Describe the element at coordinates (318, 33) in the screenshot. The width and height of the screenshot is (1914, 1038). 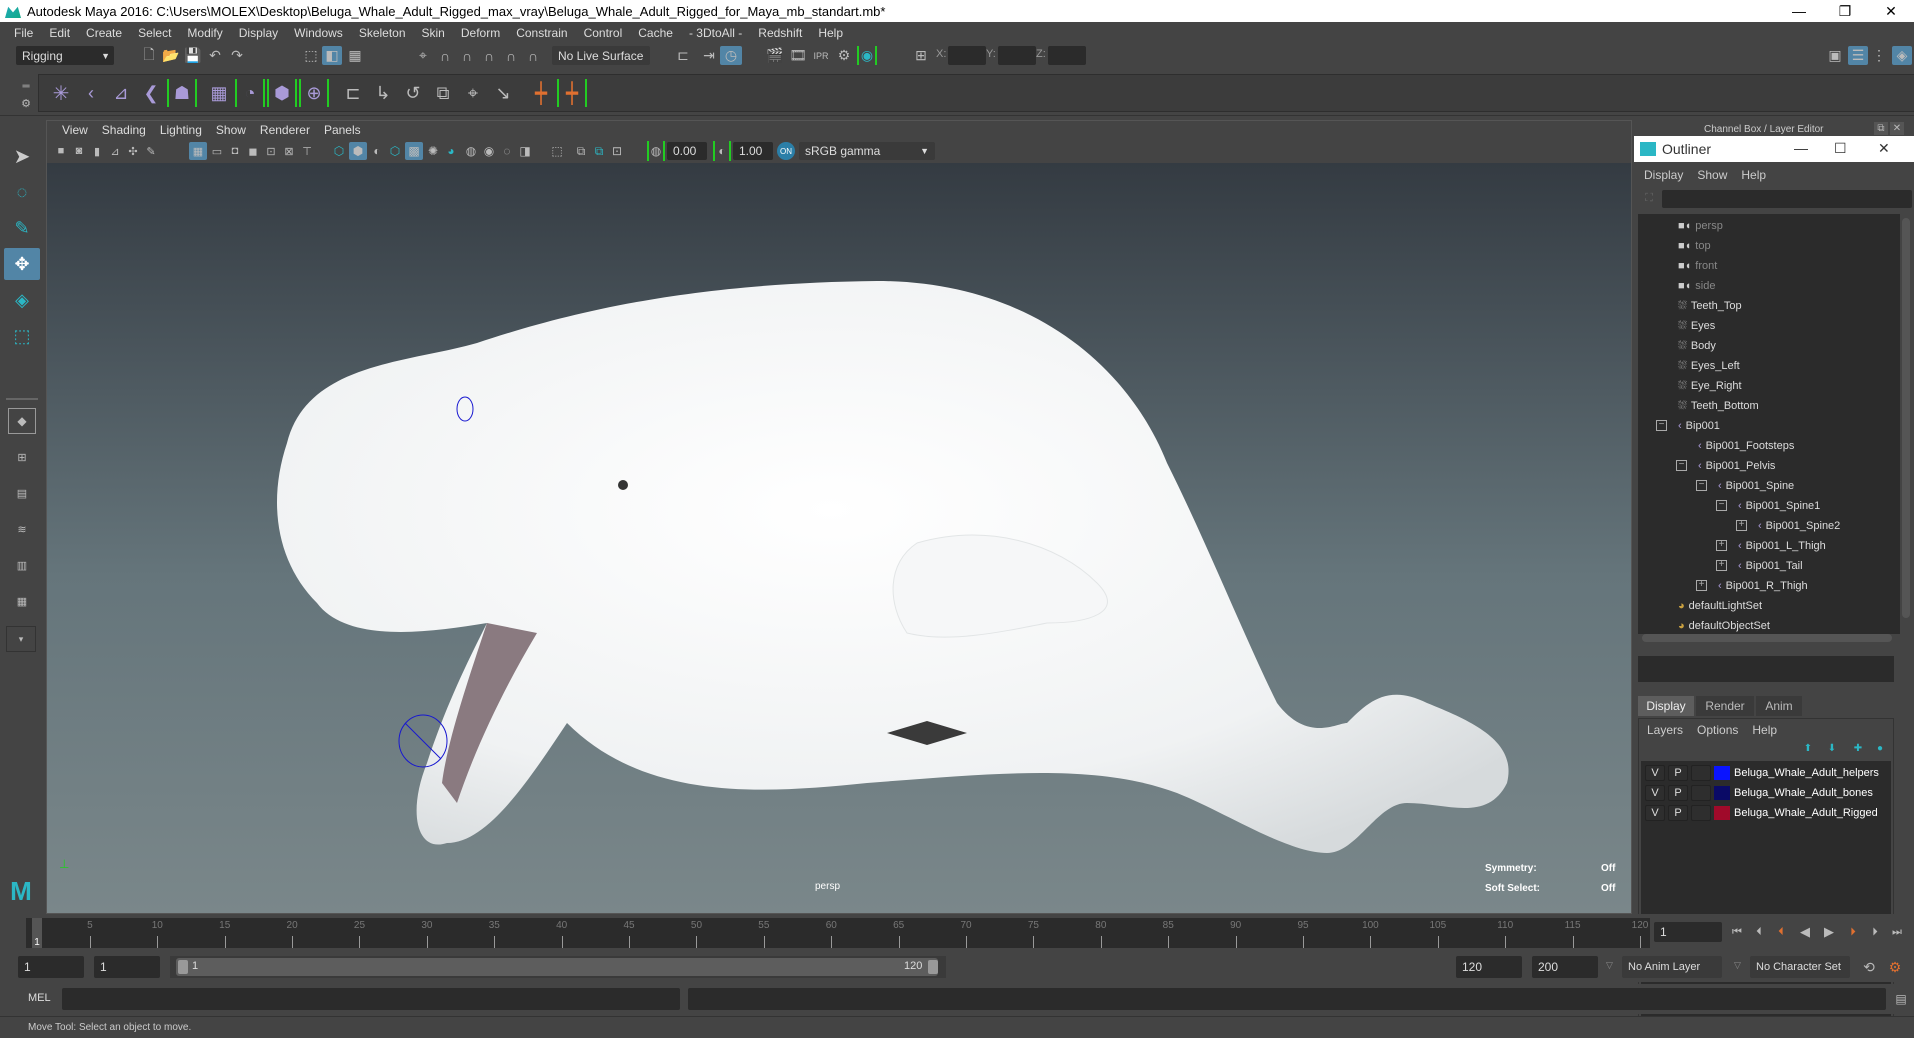
I see `menu-windows: Windows` at that location.